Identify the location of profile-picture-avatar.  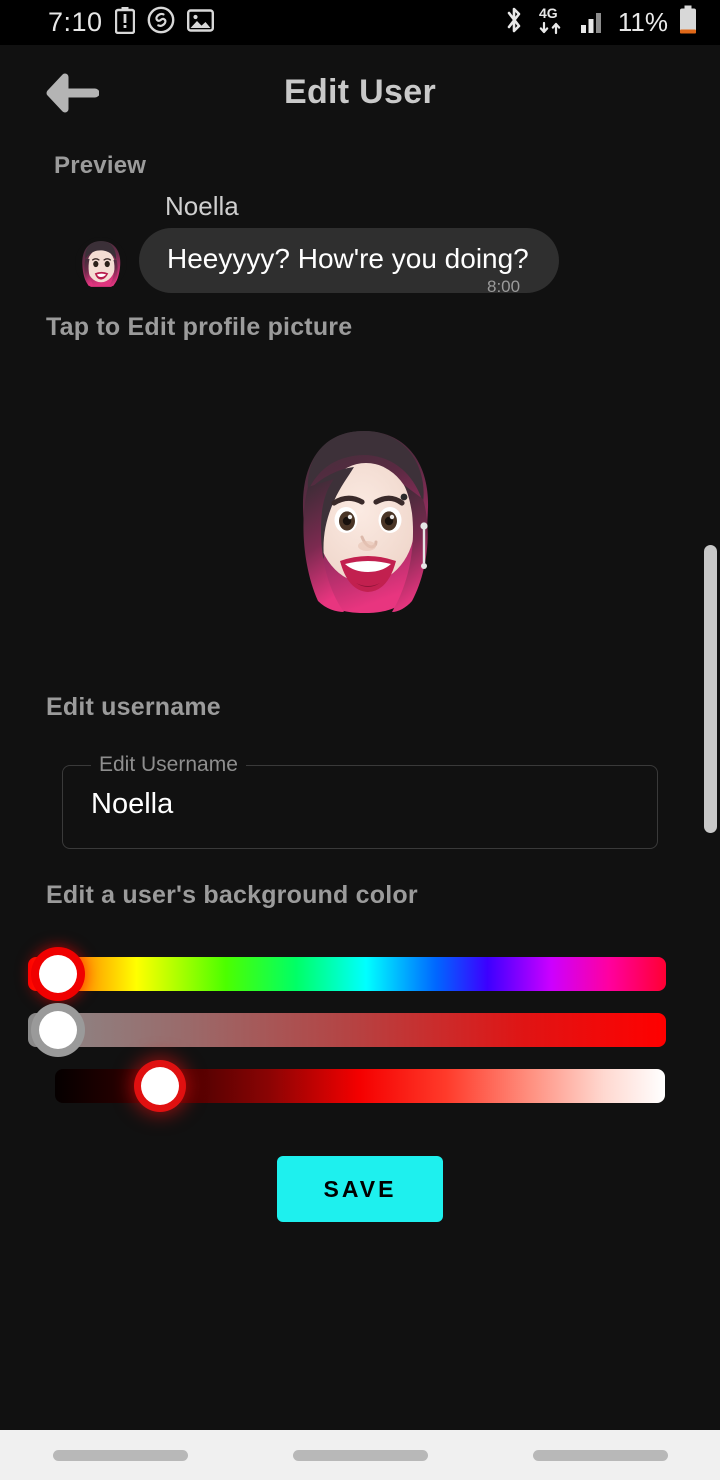
(364, 522).